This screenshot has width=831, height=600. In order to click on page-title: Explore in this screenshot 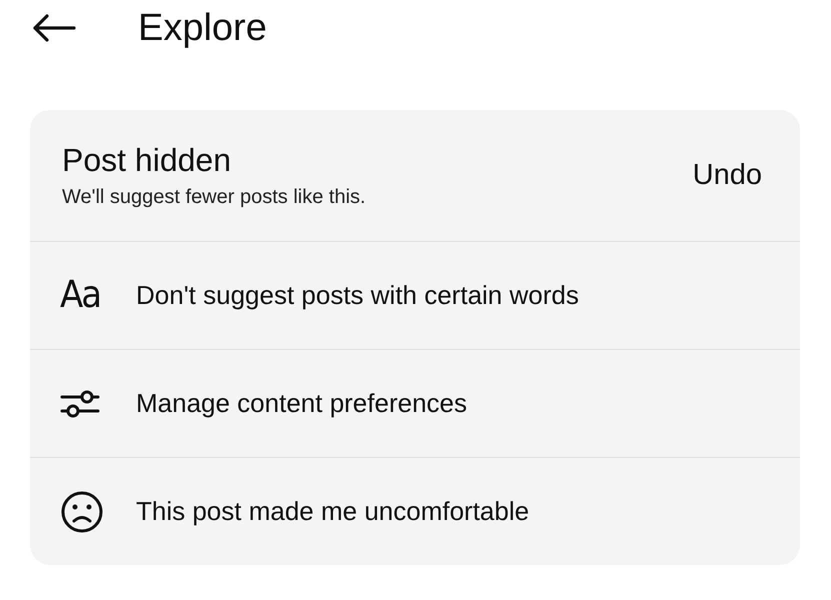, I will do `click(202, 28)`.